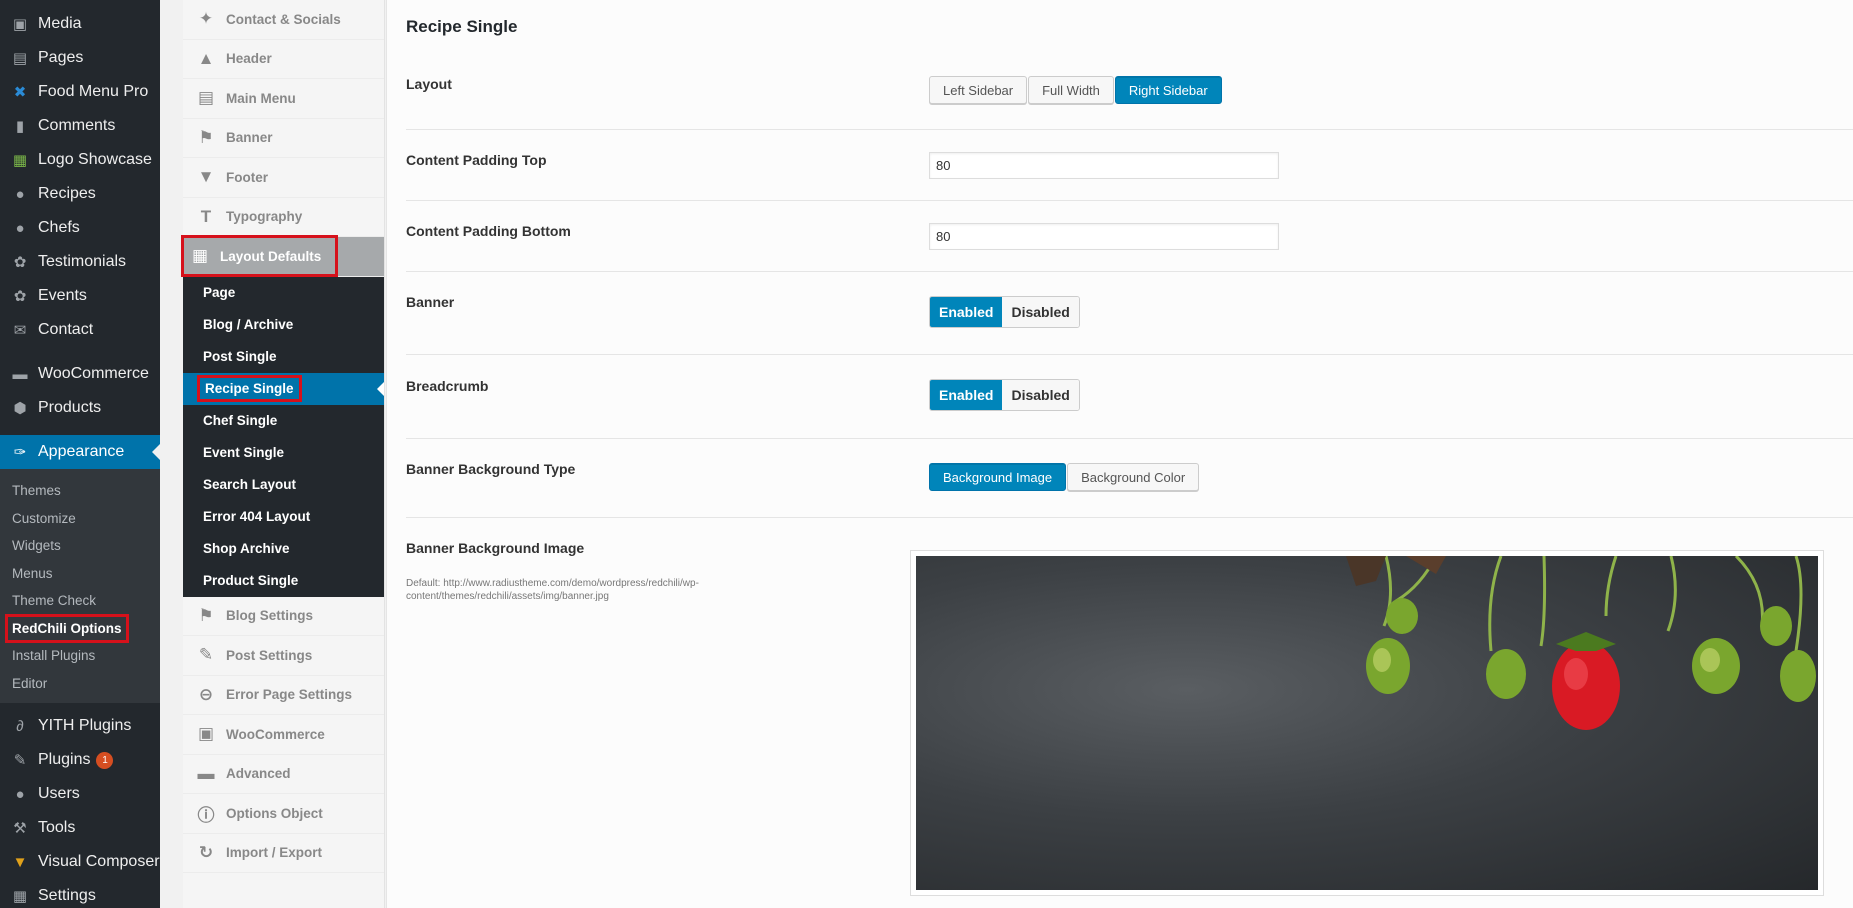  Describe the element at coordinates (206, 137) in the screenshot. I see `flag-icon: ⚑` at that location.